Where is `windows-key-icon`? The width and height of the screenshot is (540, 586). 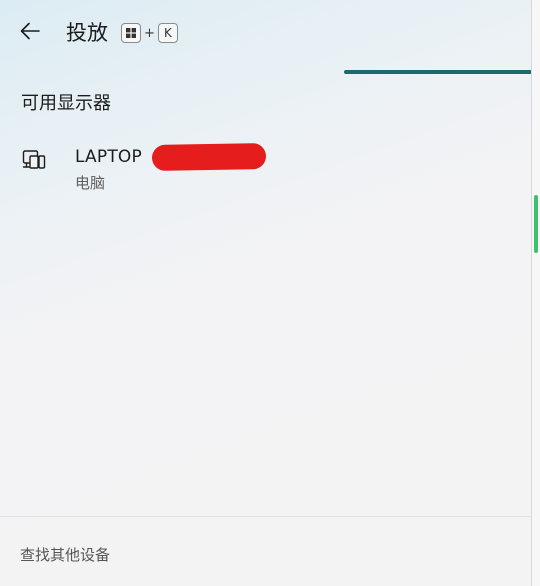
windows-key-icon is located at coordinates (131, 33).